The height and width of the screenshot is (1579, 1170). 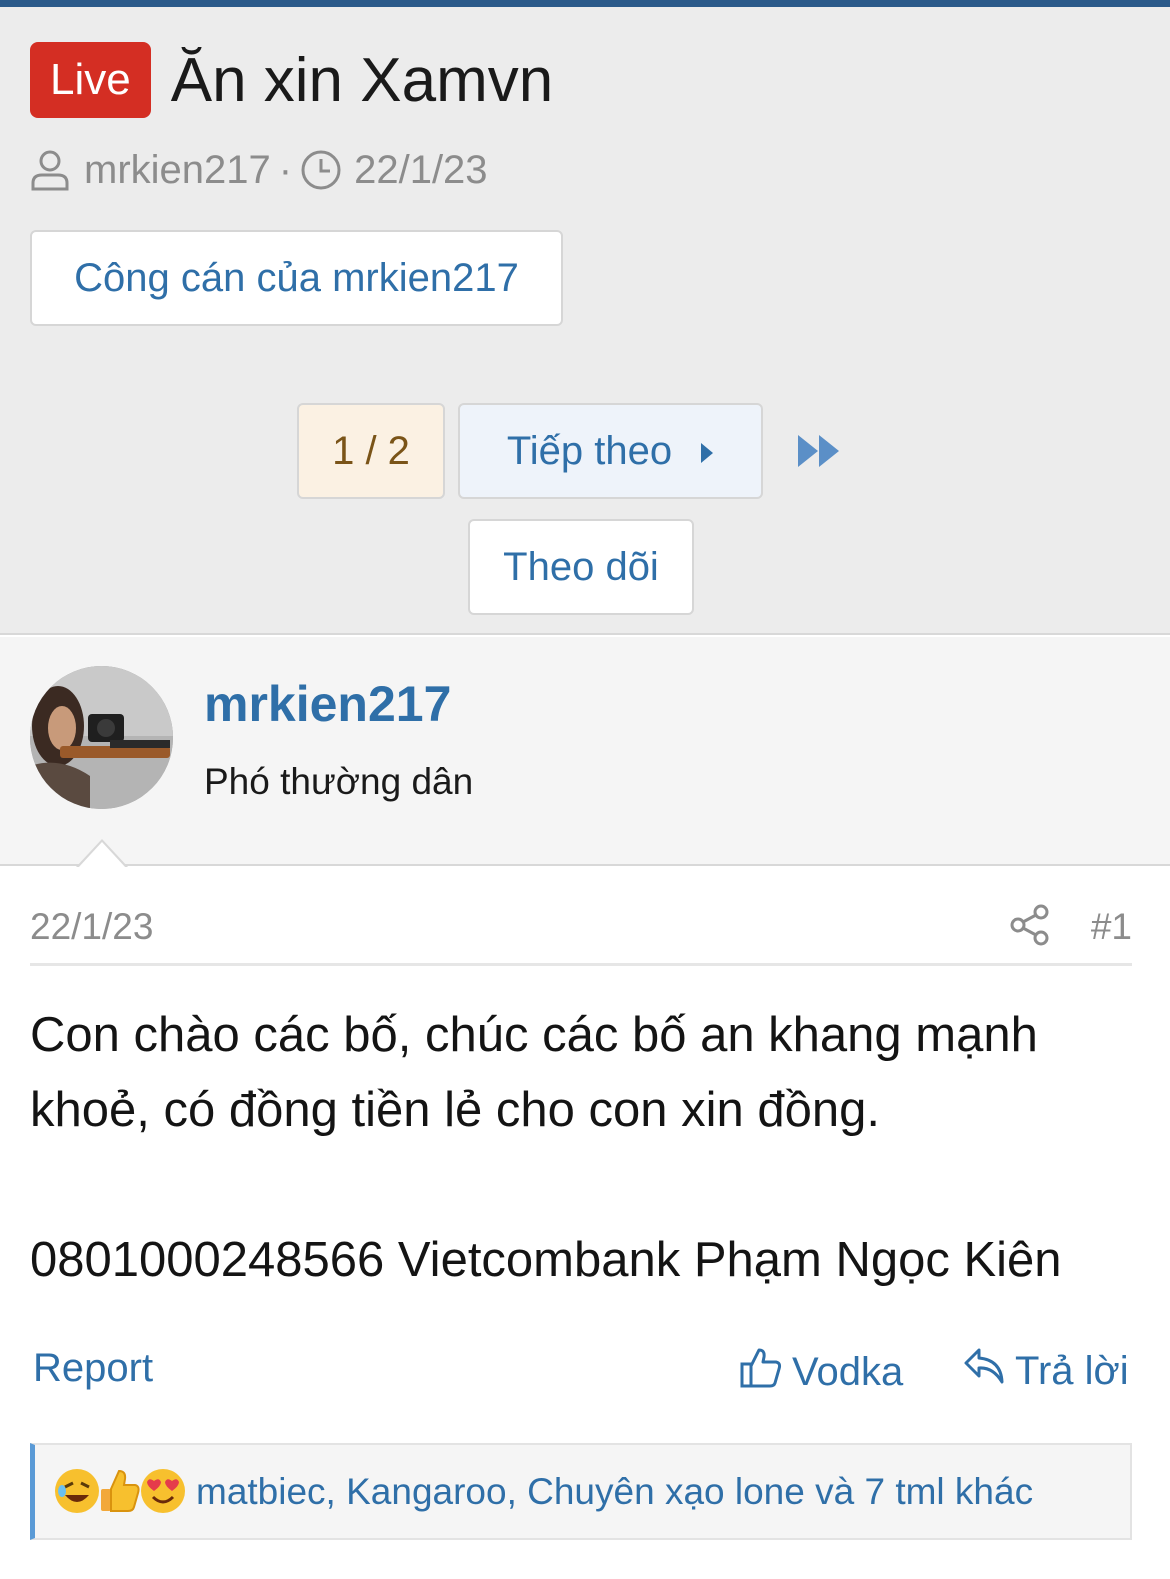 What do you see at coordinates (102, 855) in the screenshot?
I see `user-caret-fill` at bounding box center [102, 855].